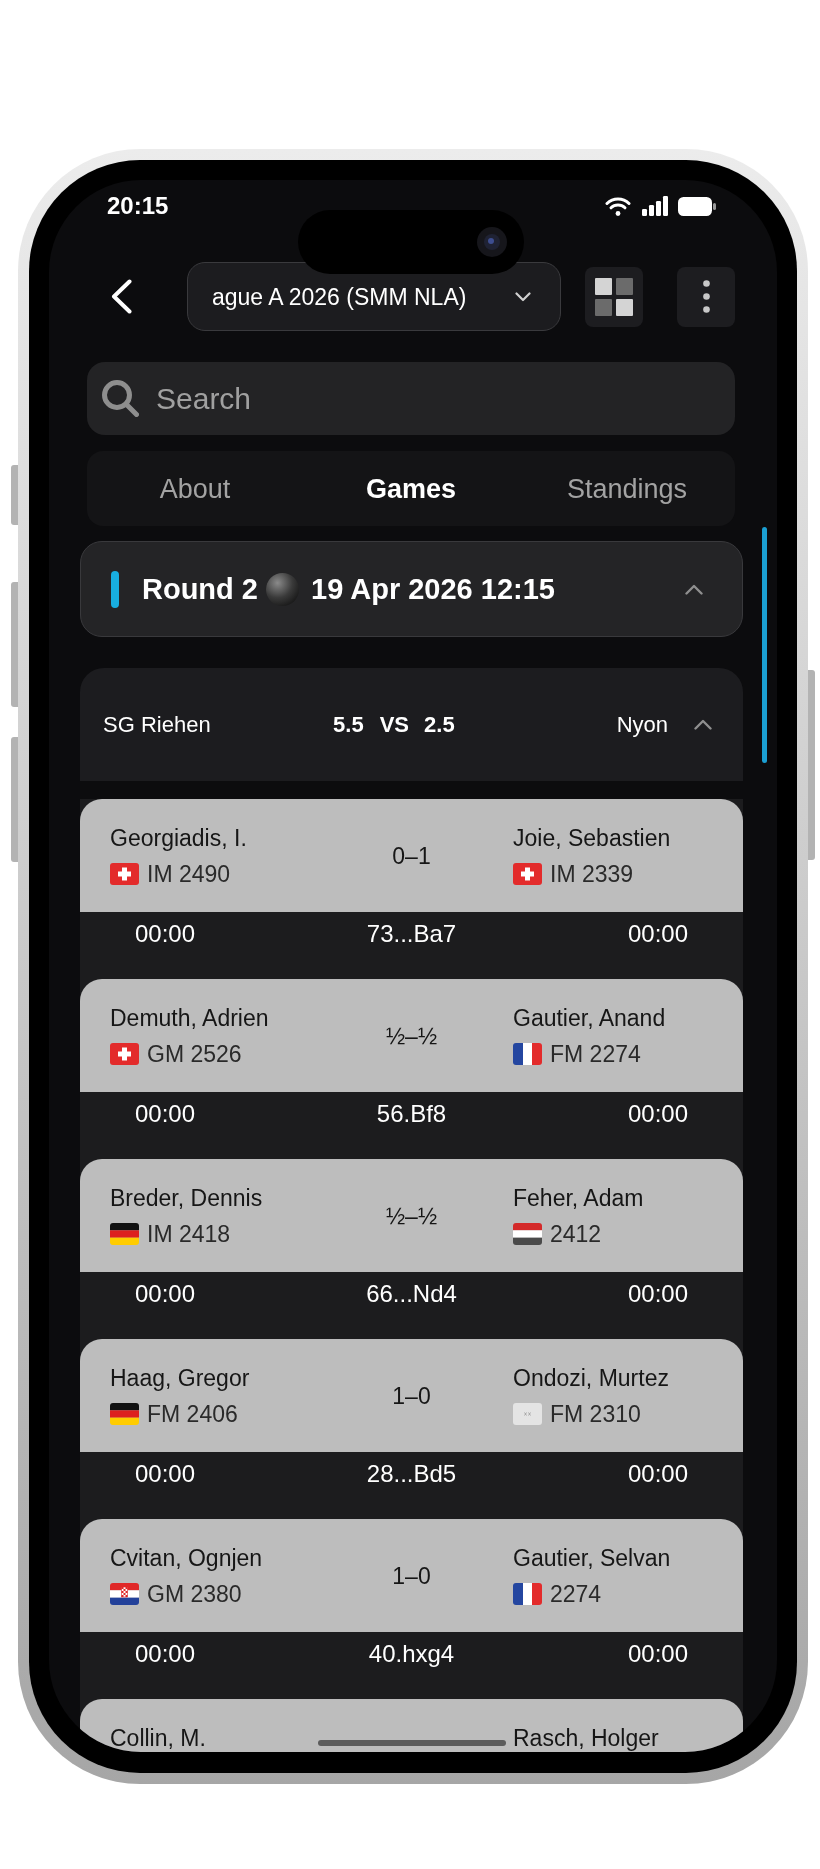 The image size is (820, 1869). What do you see at coordinates (394, 724) in the screenshot?
I see `vs-label: VS` at bounding box center [394, 724].